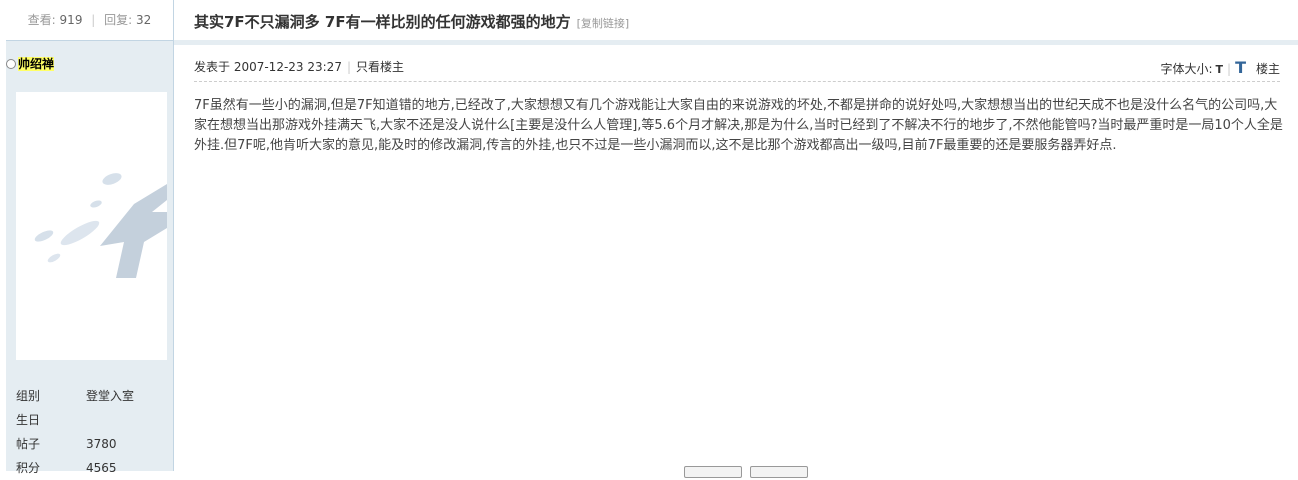 This screenshot has height=480, width=1298. I want to click on profile-row-birthday: 生日, so click(91, 420).